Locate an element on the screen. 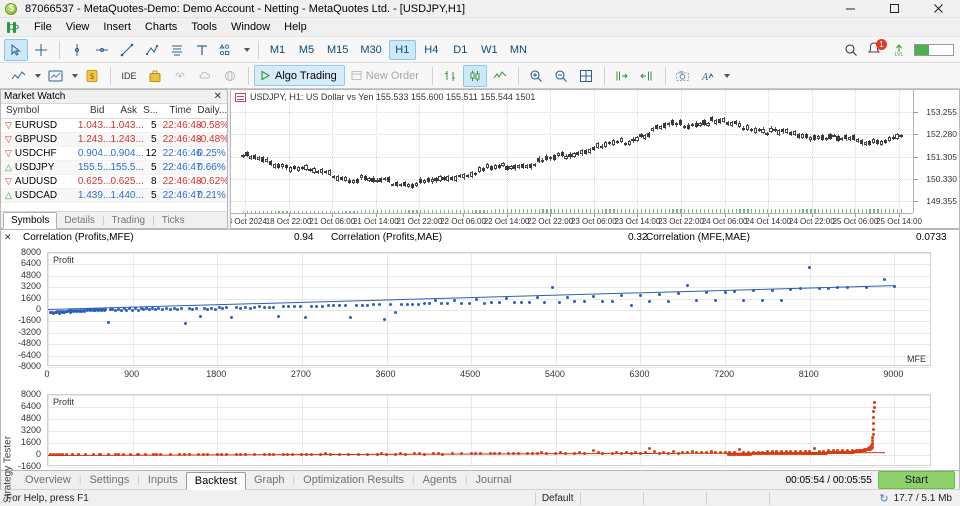  close-button is located at coordinates (938, 9).